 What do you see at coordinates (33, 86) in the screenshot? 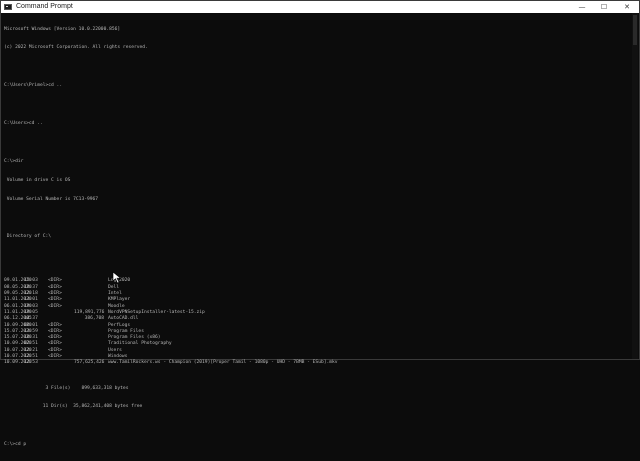
I see `command-line: C:\Users\Primel>cd ..` at bounding box center [33, 86].